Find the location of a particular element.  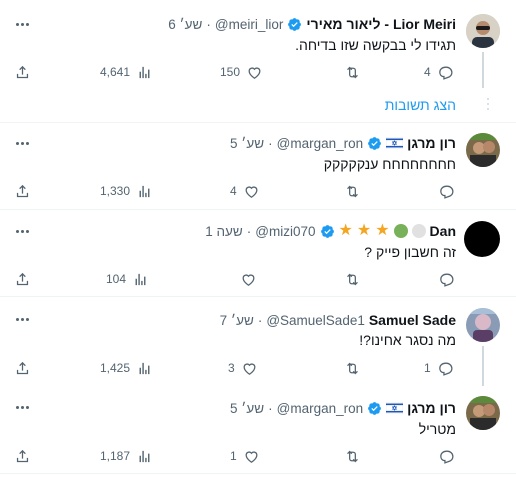

tweet-actions: 4 1,330 is located at coordinates (258, 191).